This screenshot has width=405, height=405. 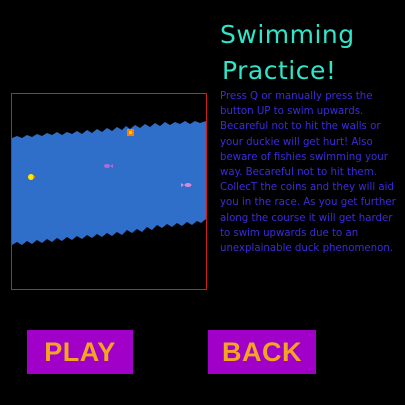 What do you see at coordinates (130, 132) in the screenshot?
I see `obstacle-icon` at bounding box center [130, 132].